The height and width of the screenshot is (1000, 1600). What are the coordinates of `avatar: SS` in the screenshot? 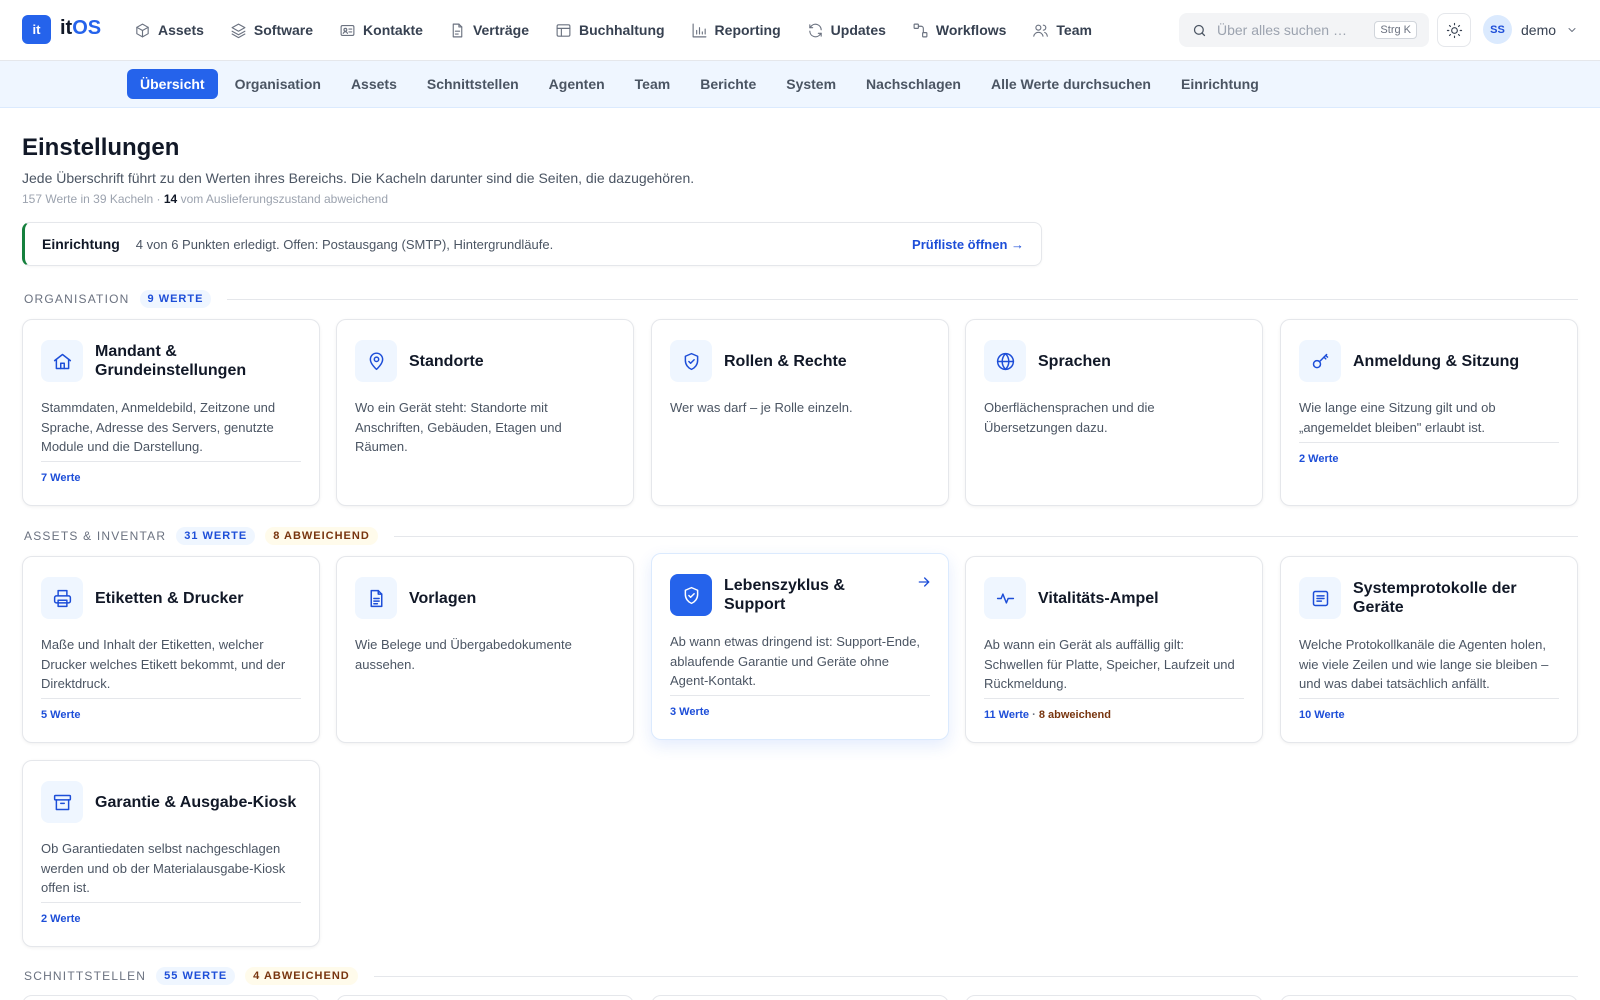 It's located at (1497, 29).